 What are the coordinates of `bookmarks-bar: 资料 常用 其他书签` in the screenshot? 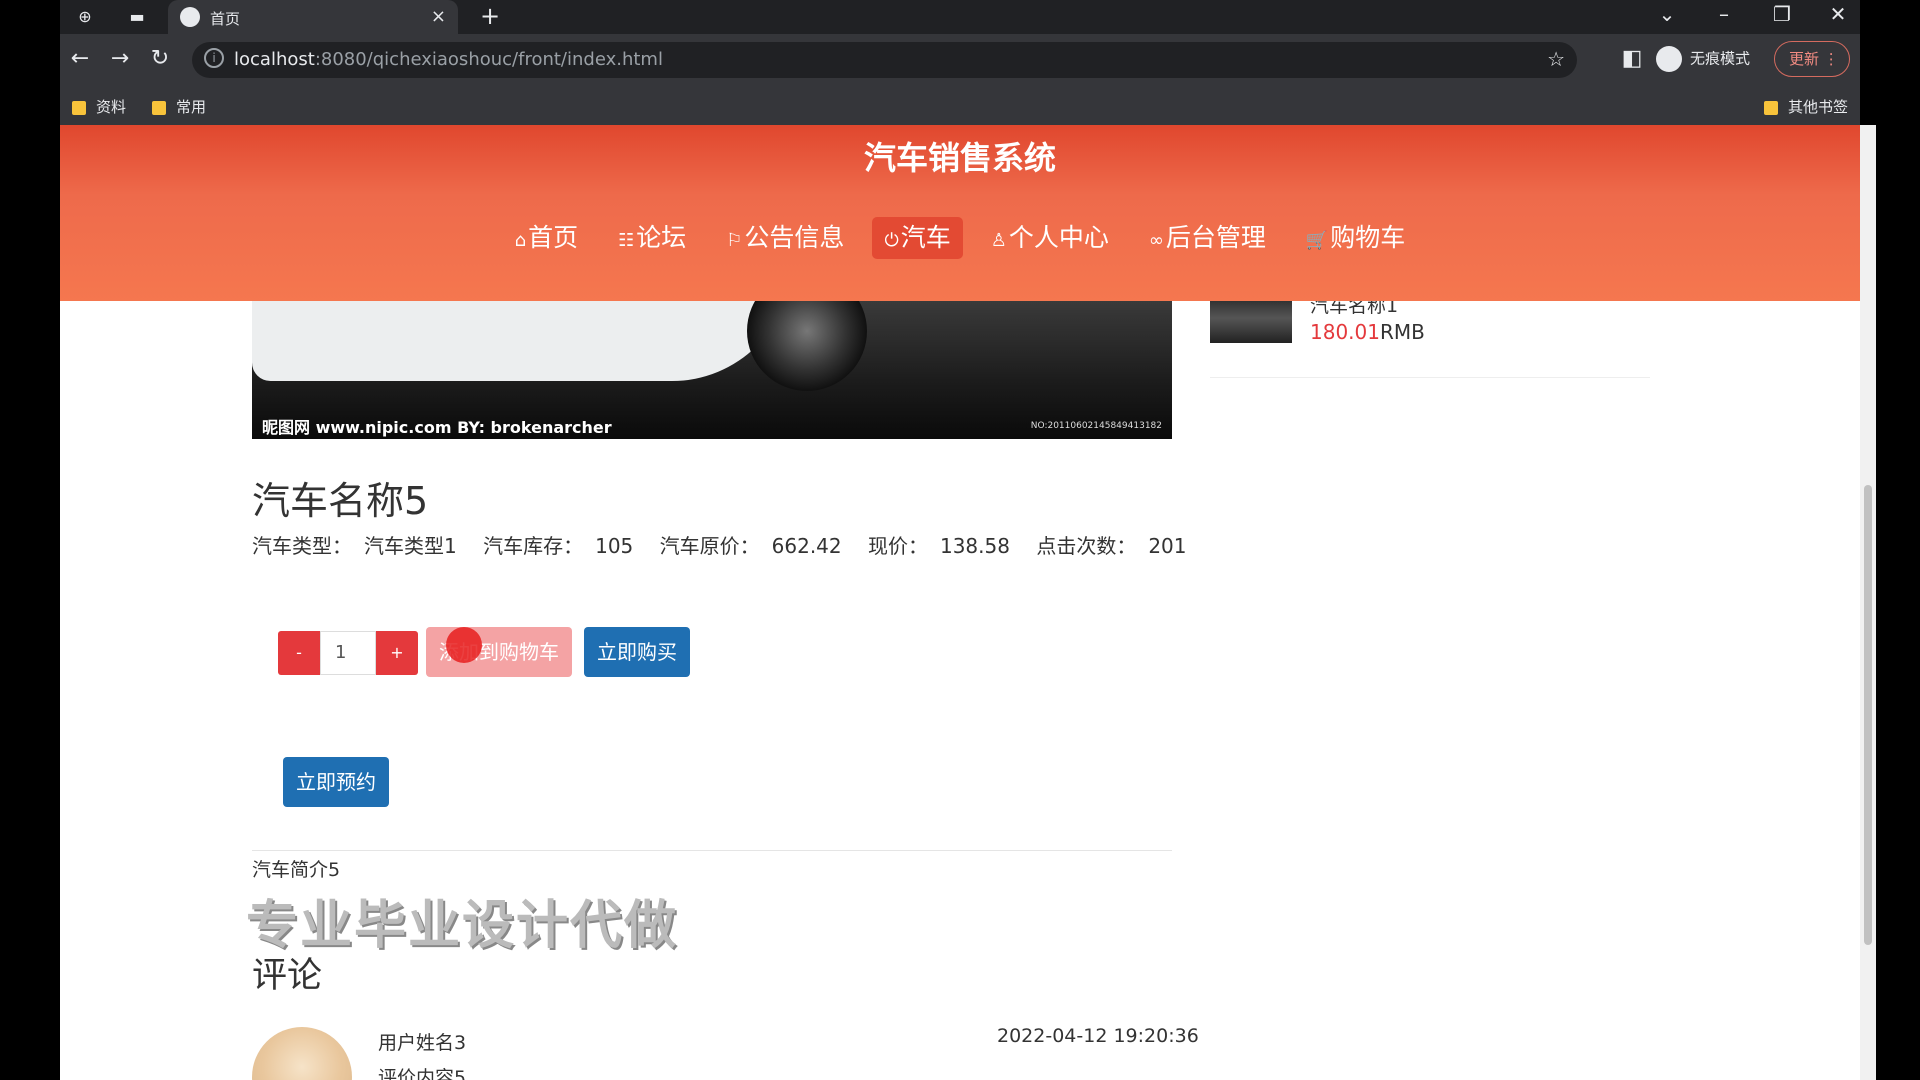 It's located at (960, 105).